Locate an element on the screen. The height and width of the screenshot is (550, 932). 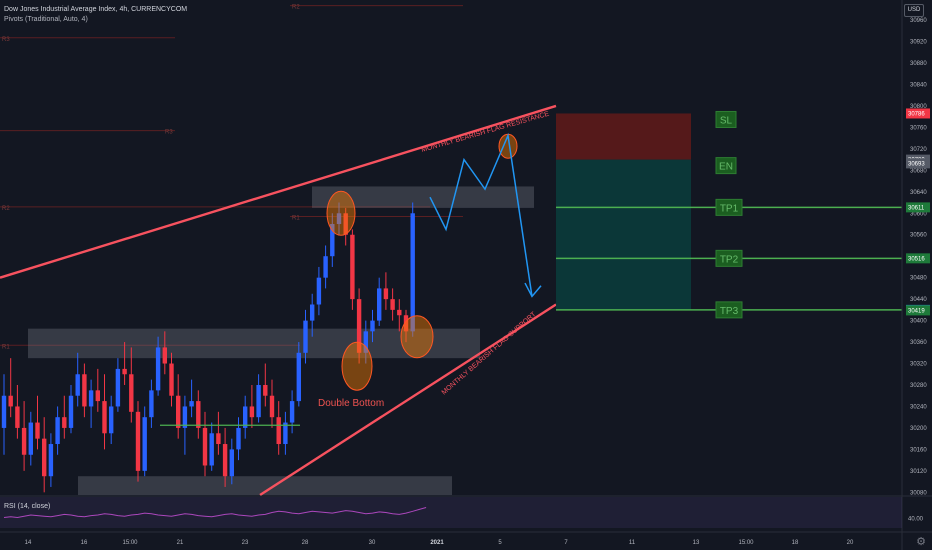
target-label: TP1 is located at coordinates (729, 208).